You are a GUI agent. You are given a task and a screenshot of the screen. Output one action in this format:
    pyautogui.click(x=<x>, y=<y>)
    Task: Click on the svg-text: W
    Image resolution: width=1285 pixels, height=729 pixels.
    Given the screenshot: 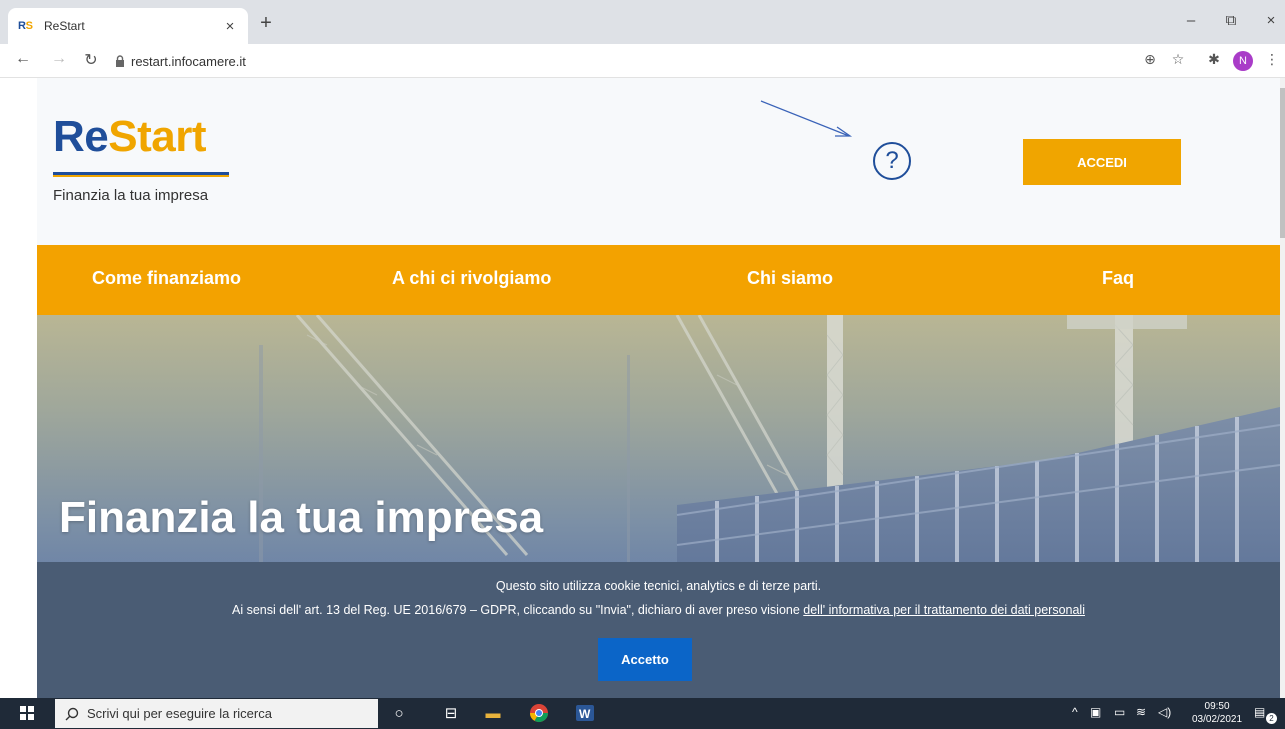 What is the action you would take?
    pyautogui.click(x=585, y=714)
    